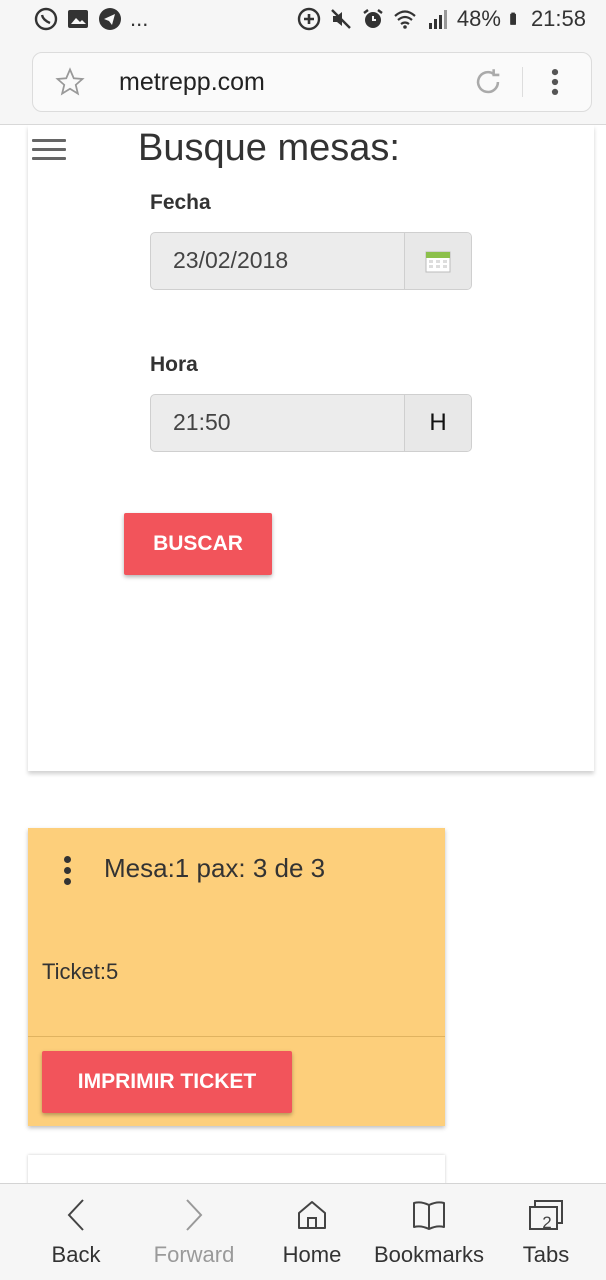  What do you see at coordinates (429, 1232) in the screenshot?
I see `bookmarks-button: Bookmarks` at bounding box center [429, 1232].